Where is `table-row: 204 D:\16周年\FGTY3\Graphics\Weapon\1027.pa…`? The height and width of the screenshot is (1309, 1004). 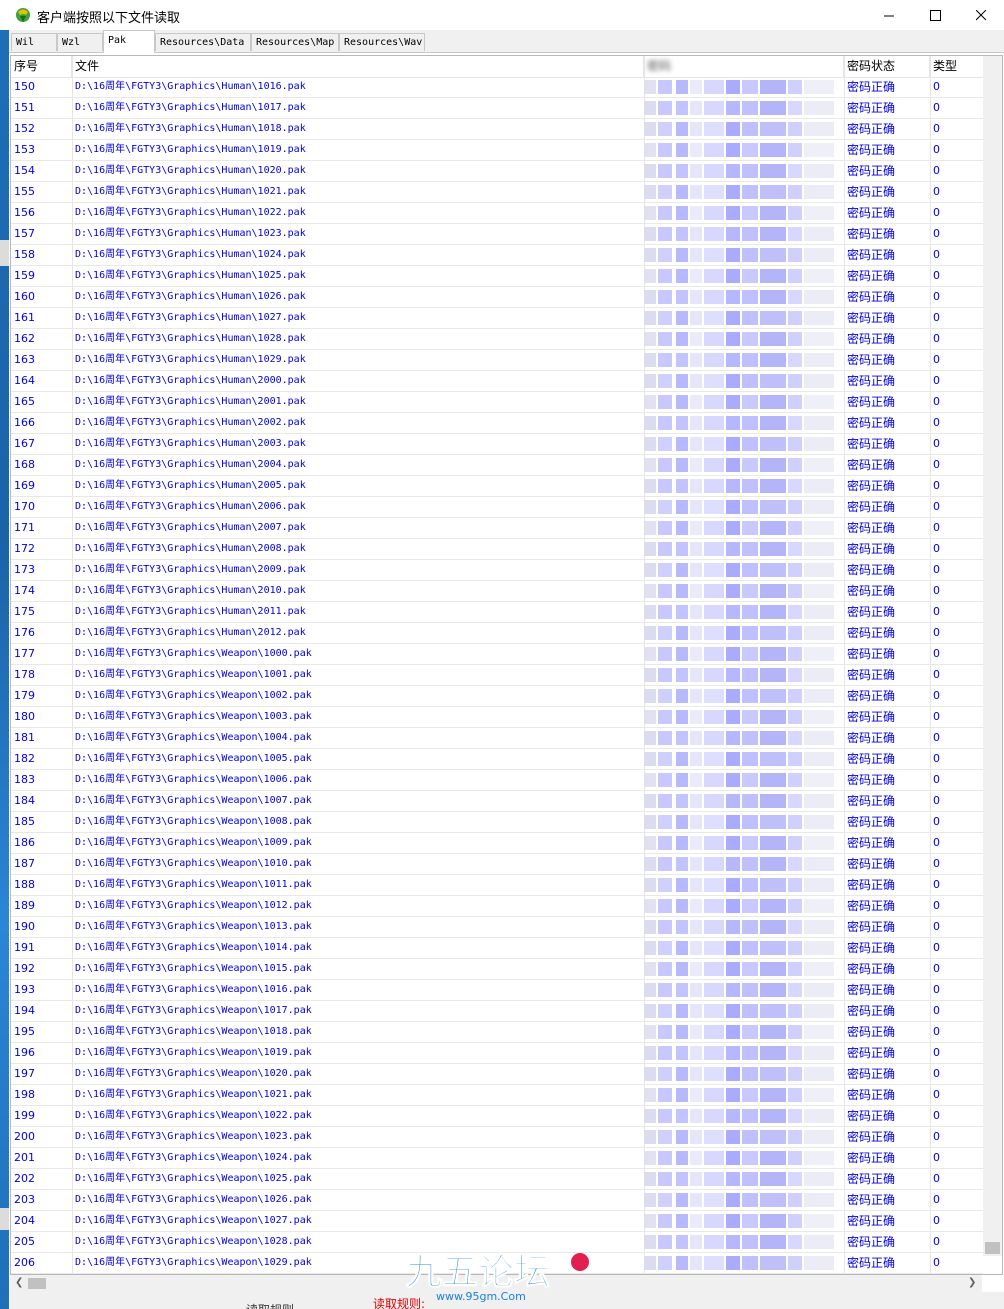 table-row: 204 D:\16周年\FGTY3\Graphics\Weapon\1027.pa… is located at coordinates (497, 1221).